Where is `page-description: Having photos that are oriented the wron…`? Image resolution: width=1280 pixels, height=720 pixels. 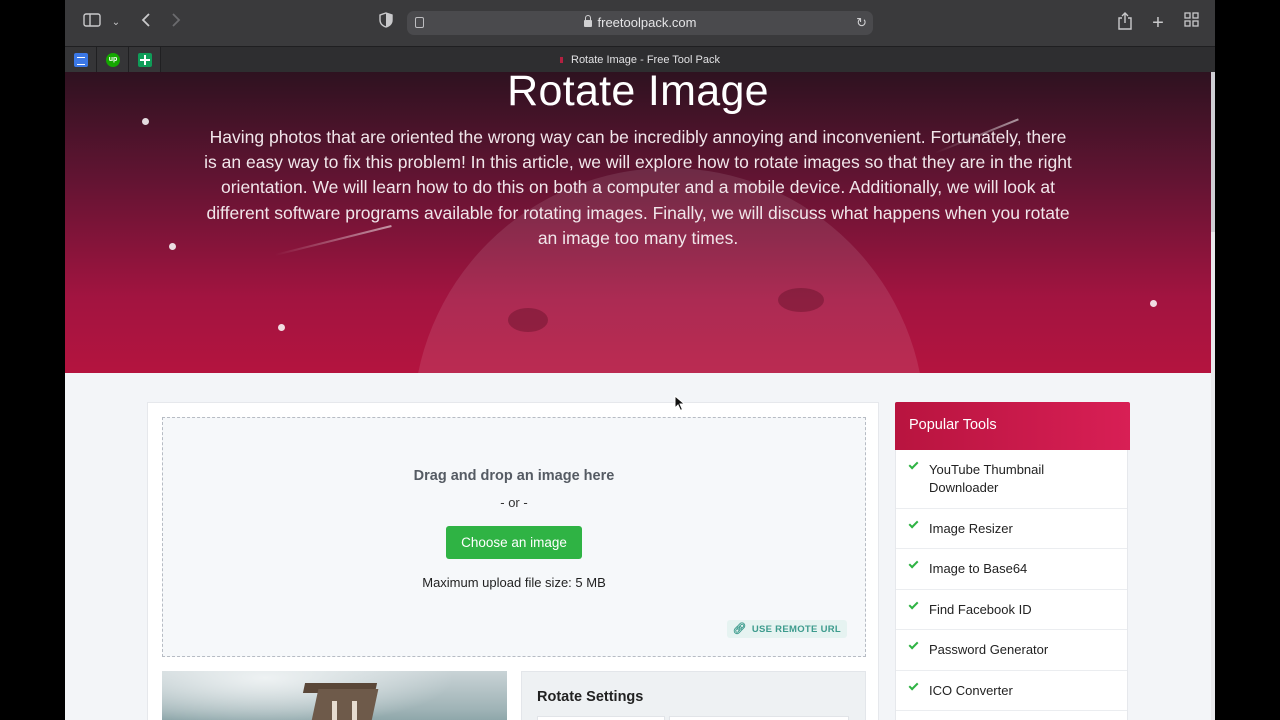 page-description: Having photos that are oriented the wron… is located at coordinates (638, 187).